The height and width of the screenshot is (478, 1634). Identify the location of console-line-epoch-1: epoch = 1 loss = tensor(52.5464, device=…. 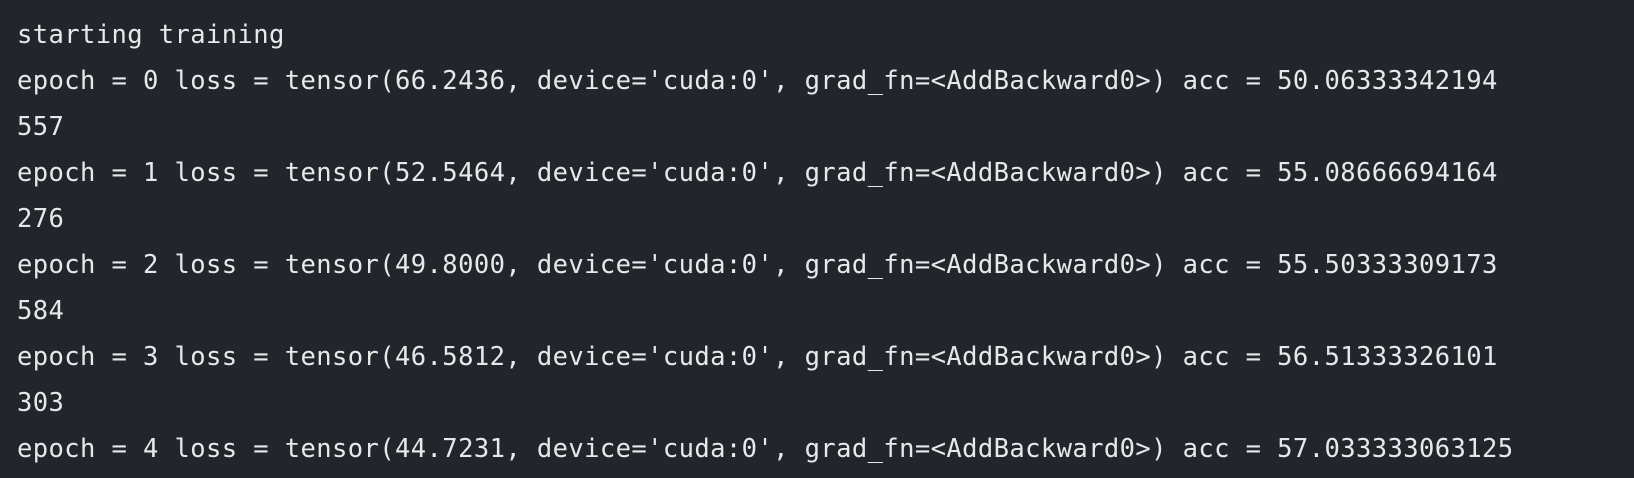
(757, 173).